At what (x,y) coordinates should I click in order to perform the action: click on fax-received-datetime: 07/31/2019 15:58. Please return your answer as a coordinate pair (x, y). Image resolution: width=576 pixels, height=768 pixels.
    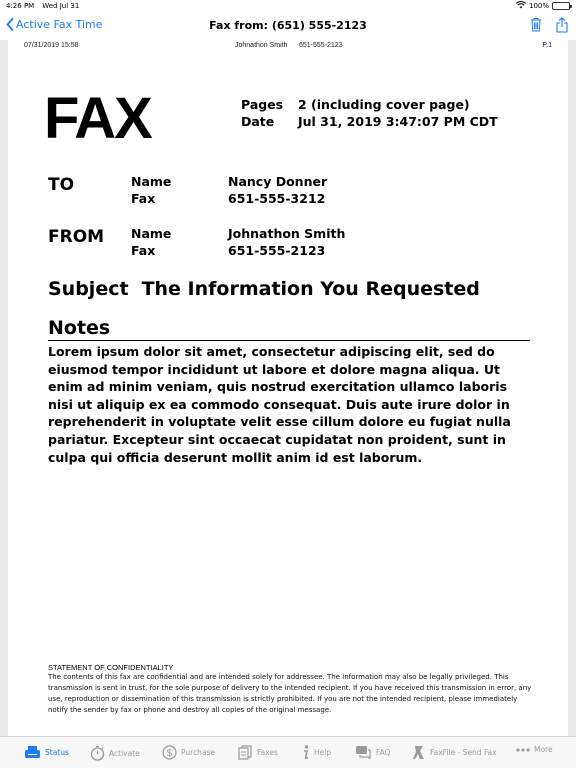
    Looking at the image, I should click on (51, 45).